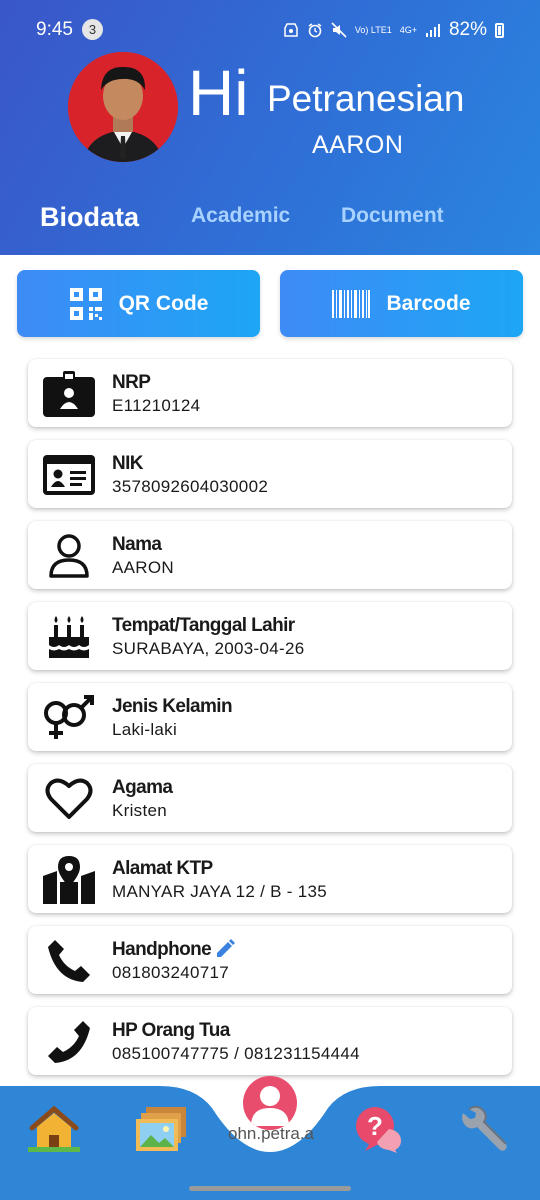  I want to click on battery-icon, so click(499, 30).